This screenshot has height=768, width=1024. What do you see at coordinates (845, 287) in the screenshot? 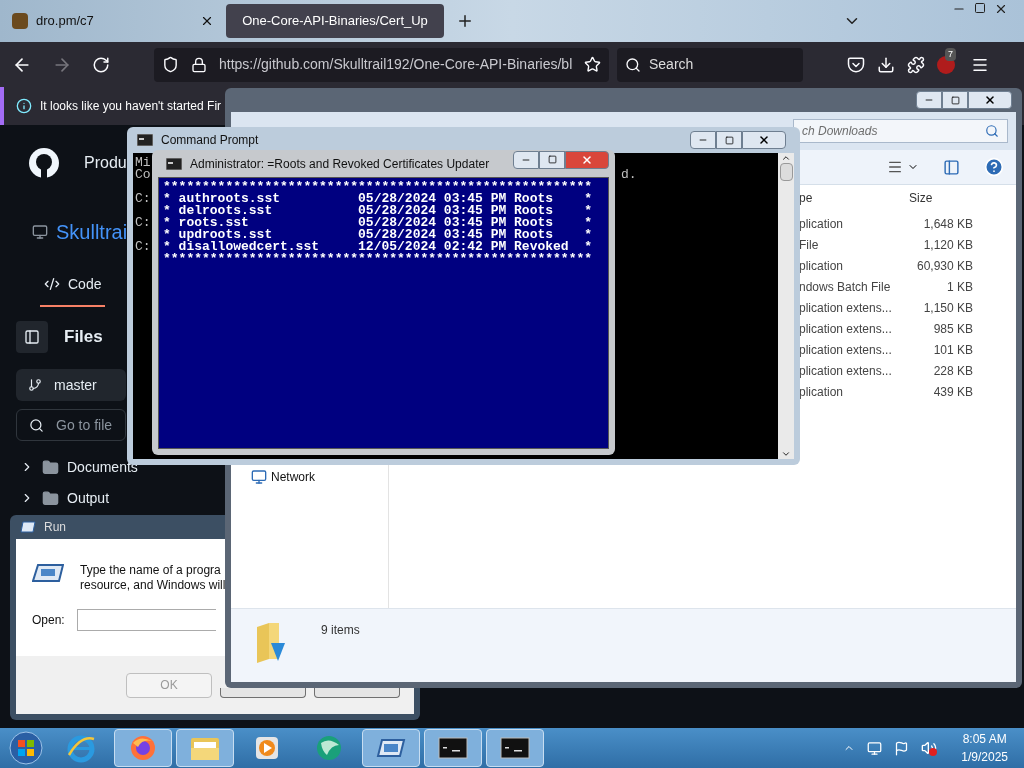
I see `type-cell-text: ndows Batch File` at bounding box center [845, 287].